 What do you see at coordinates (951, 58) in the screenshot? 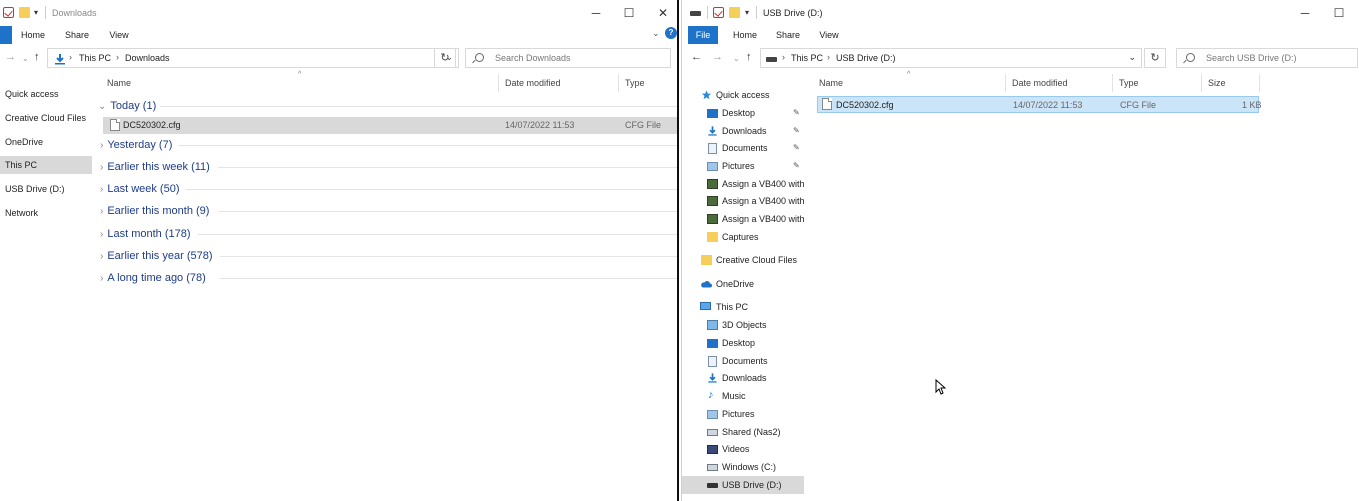
I see `address-bar: › This PC › USB Drive (D:) ⌄` at bounding box center [951, 58].